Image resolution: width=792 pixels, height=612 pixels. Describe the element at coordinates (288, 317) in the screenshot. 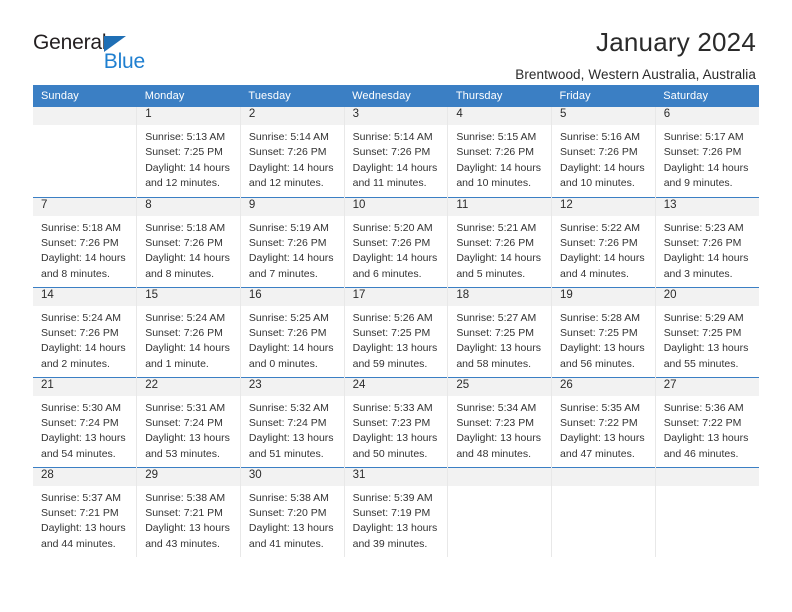

I see `sunrise-text: Sunrise: 5:25 AM` at that location.